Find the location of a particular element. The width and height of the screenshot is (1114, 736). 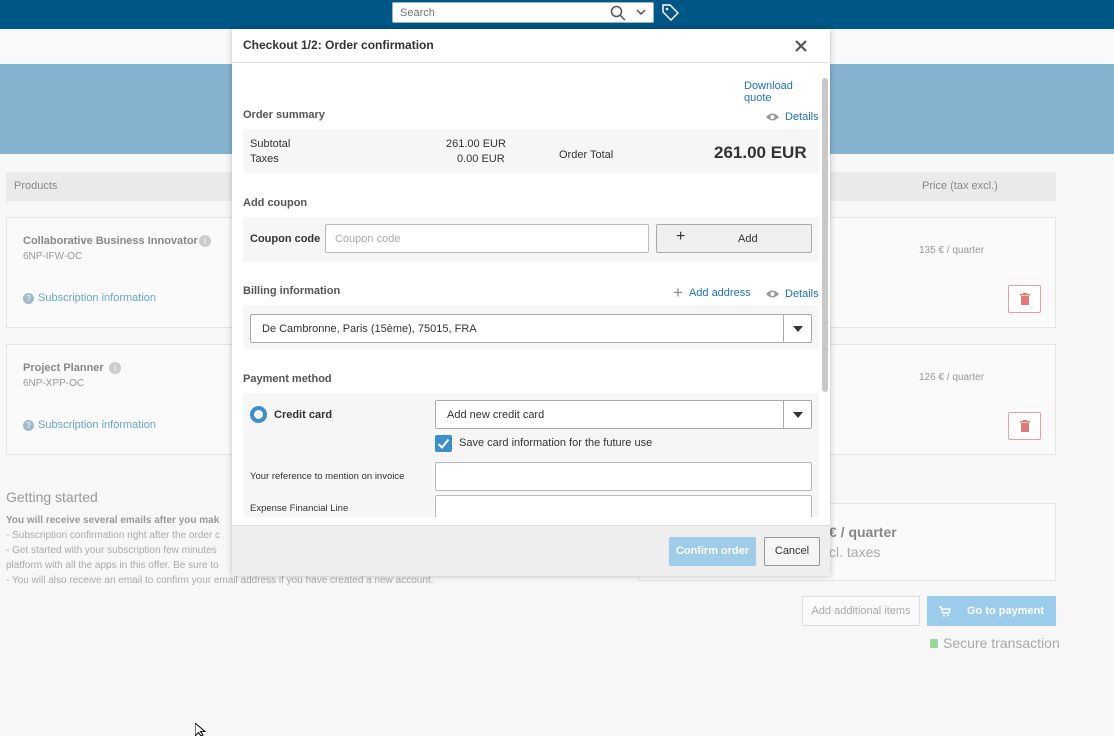

modal-title: Checkout 1/2: Order confirmation is located at coordinates (338, 45).